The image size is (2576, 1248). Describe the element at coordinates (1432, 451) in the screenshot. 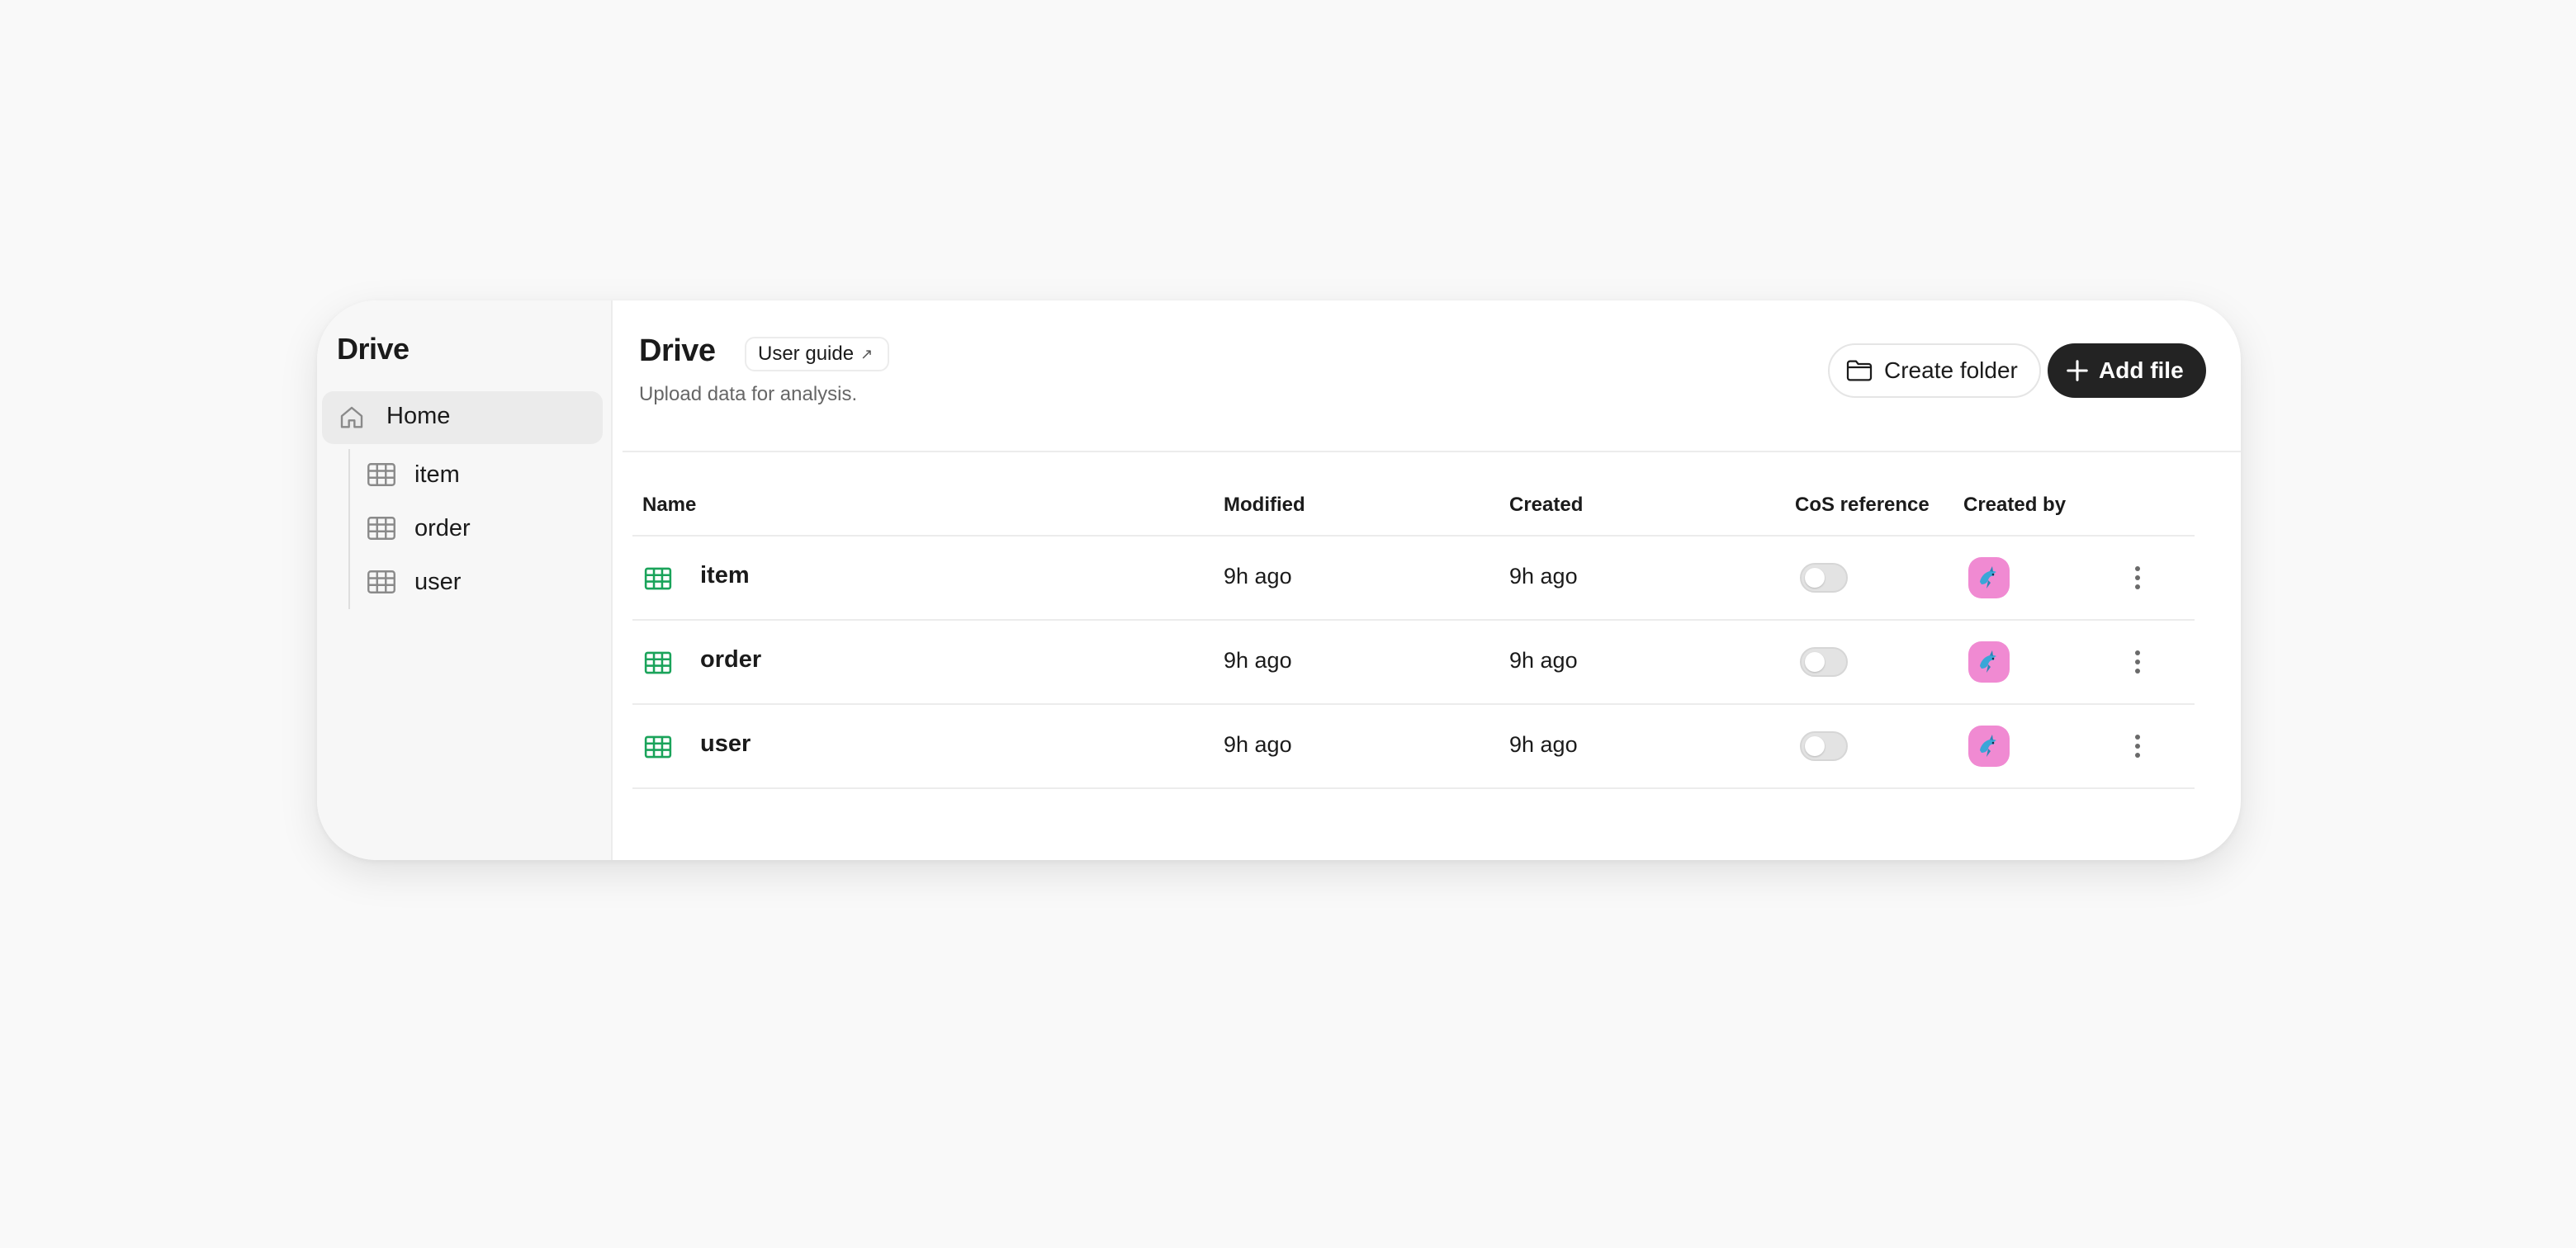

I see `header-divider` at that location.